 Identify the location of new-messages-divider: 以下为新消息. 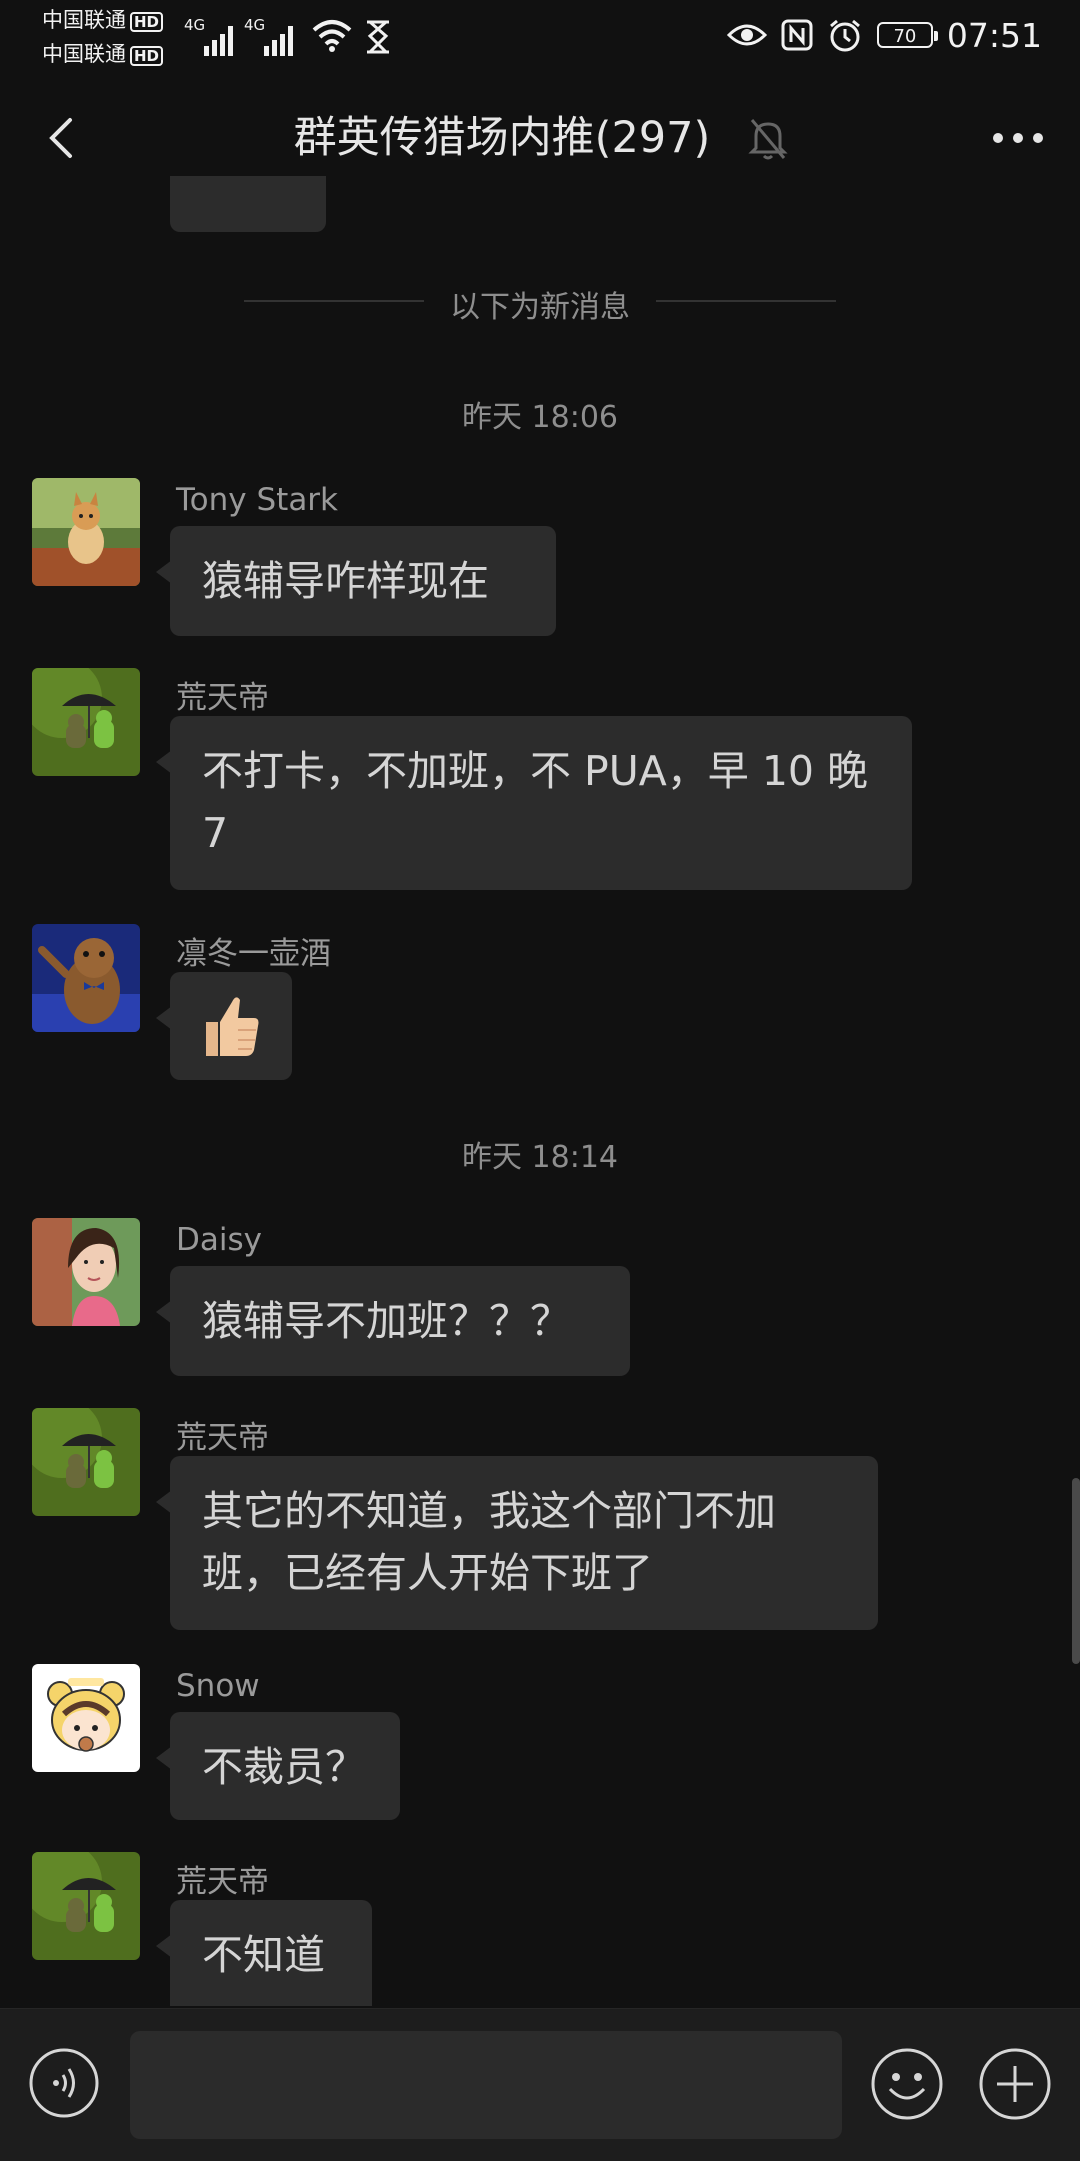
(540, 307).